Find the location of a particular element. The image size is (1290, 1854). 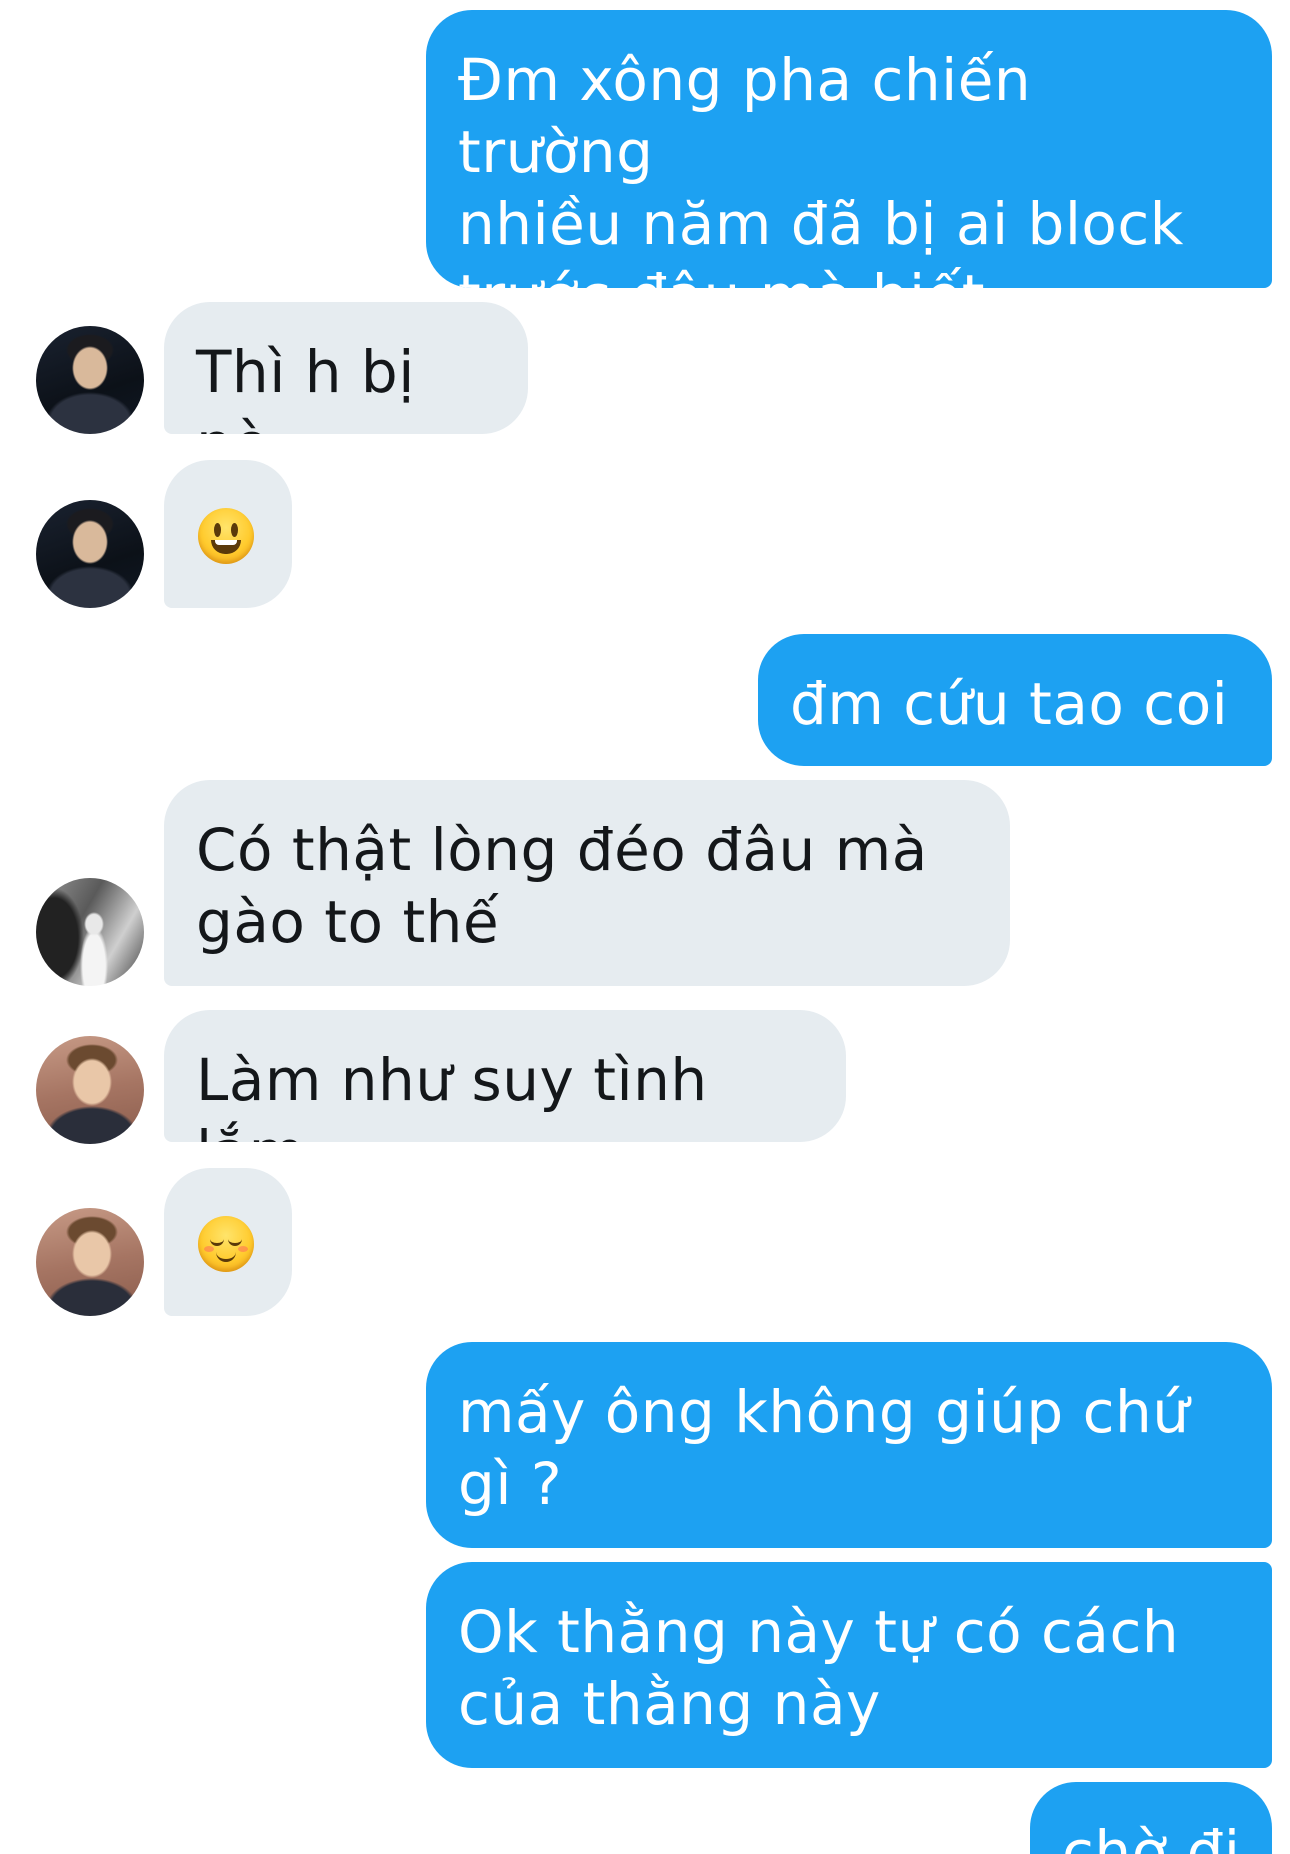

relieved-face-emoji is located at coordinates (226, 1244).